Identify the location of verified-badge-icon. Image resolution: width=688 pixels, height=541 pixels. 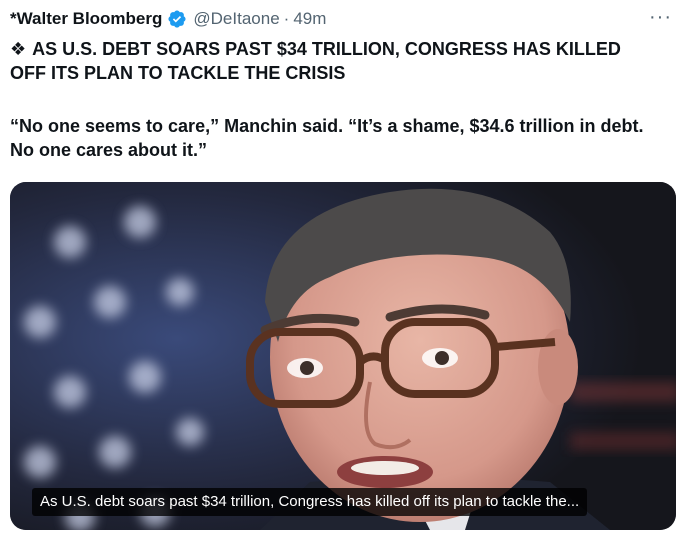
(177, 19).